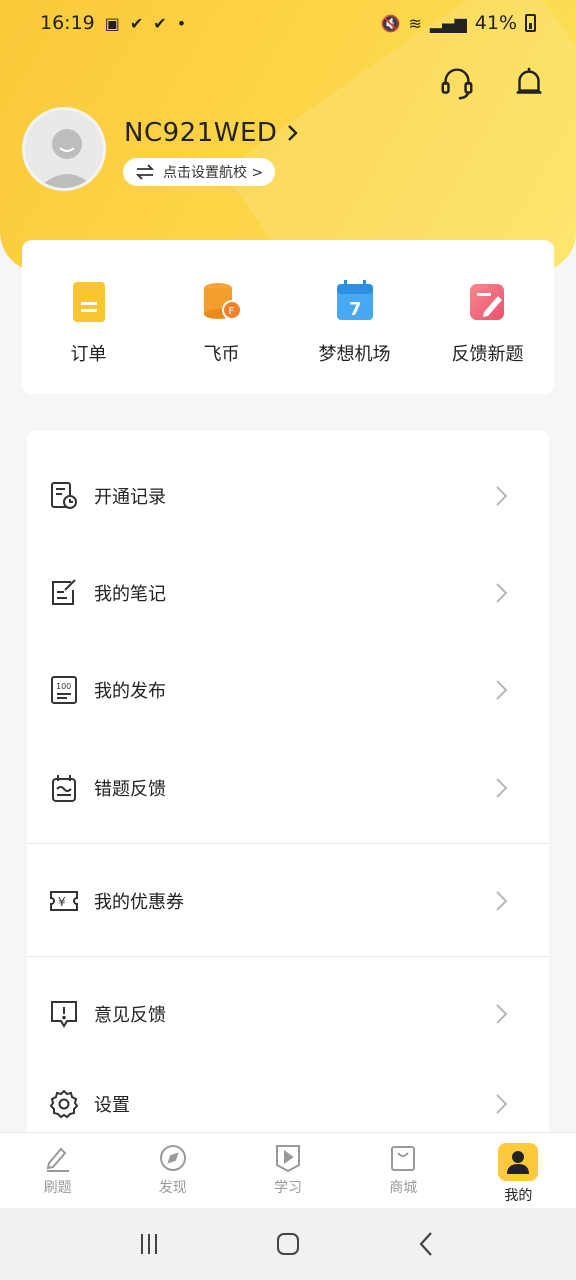 This screenshot has width=576, height=1280. Describe the element at coordinates (354, 354) in the screenshot. I see `quick-action-label: 梦想机场` at that location.